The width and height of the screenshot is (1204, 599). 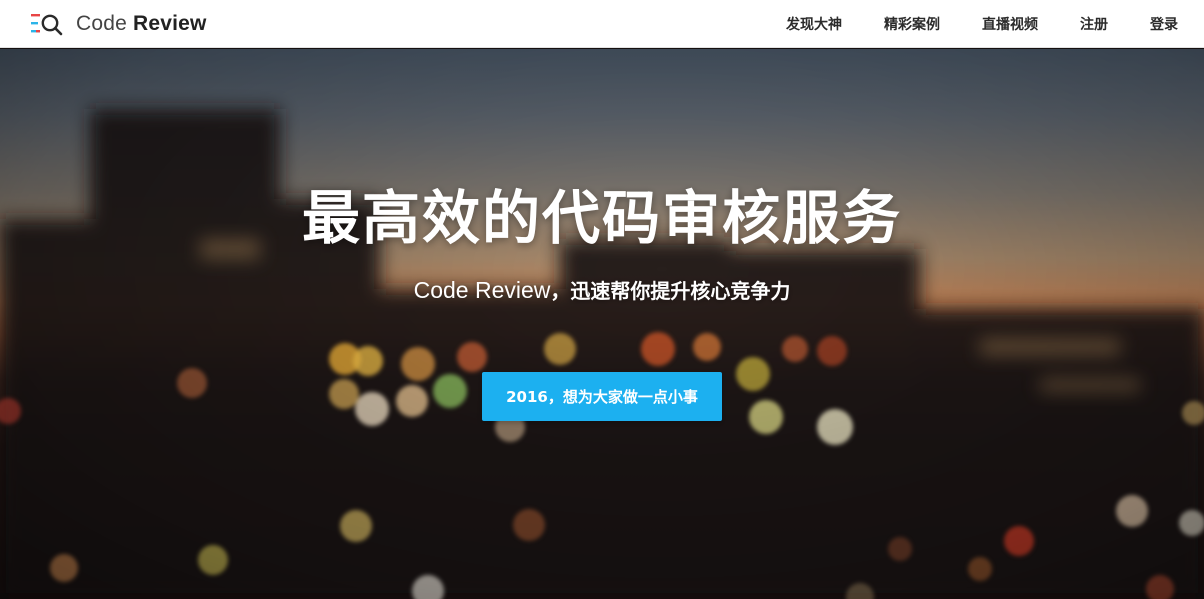 I want to click on nav-link-discover-experts: 发现大神, so click(x=814, y=24).